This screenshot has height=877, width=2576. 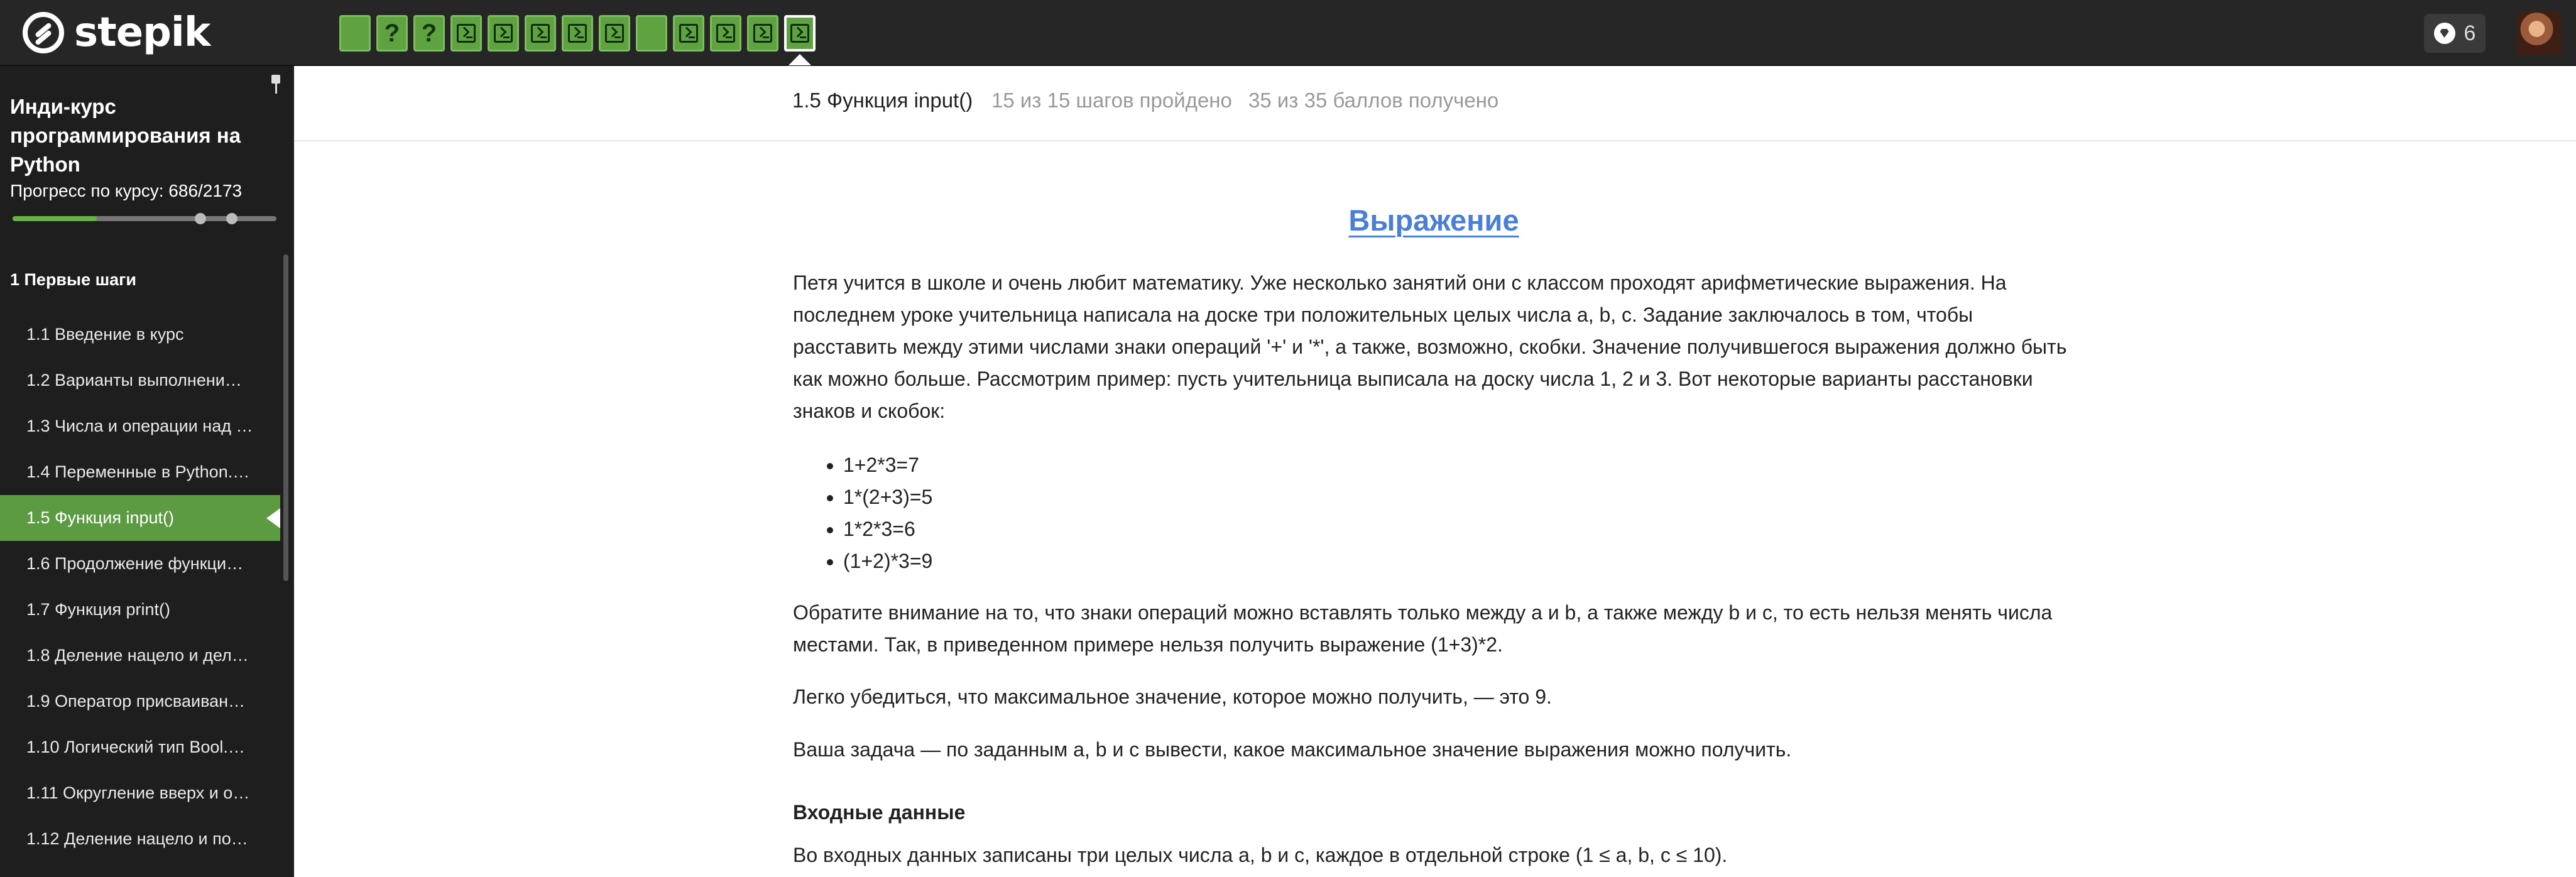 I want to click on step-13-button, so click(x=800, y=33).